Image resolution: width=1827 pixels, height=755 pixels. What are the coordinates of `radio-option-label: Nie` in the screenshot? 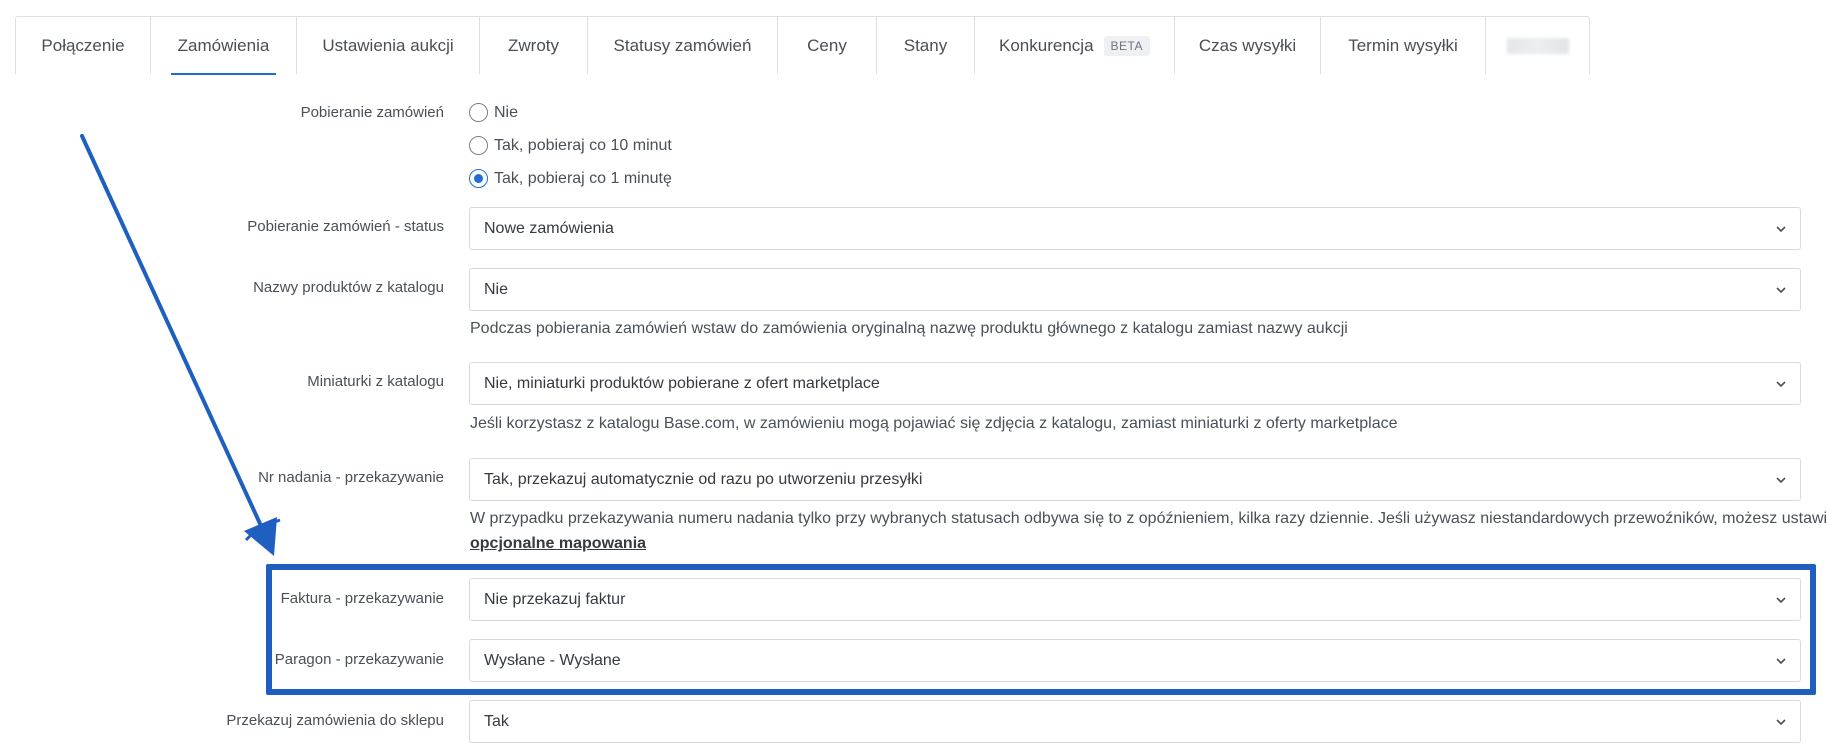 It's located at (506, 112).